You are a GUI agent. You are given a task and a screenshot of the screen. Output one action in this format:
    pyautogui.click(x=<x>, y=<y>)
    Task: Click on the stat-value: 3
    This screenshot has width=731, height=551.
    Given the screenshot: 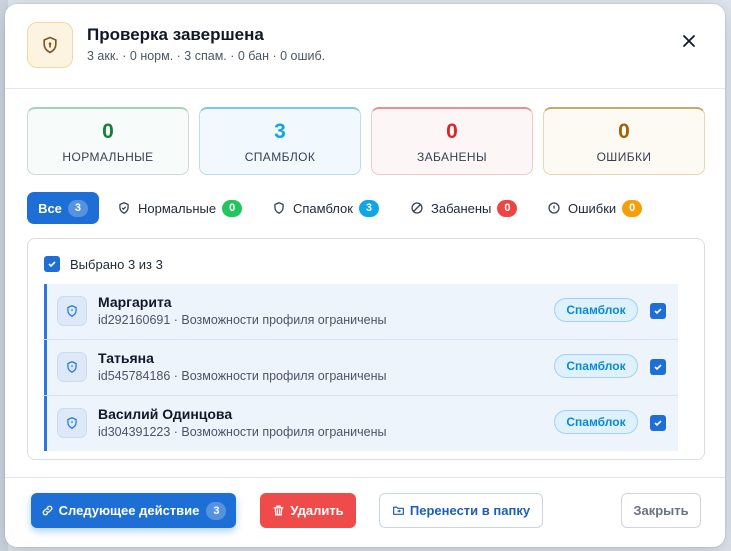 What is the action you would take?
    pyautogui.click(x=280, y=131)
    